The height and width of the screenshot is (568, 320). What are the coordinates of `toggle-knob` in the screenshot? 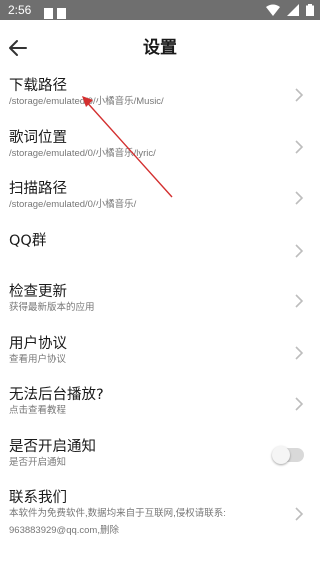 It's located at (281, 454).